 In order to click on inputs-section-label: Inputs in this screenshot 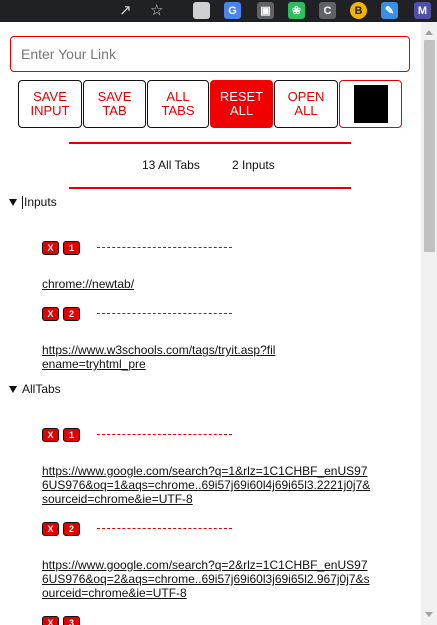, I will do `click(40, 202)`.